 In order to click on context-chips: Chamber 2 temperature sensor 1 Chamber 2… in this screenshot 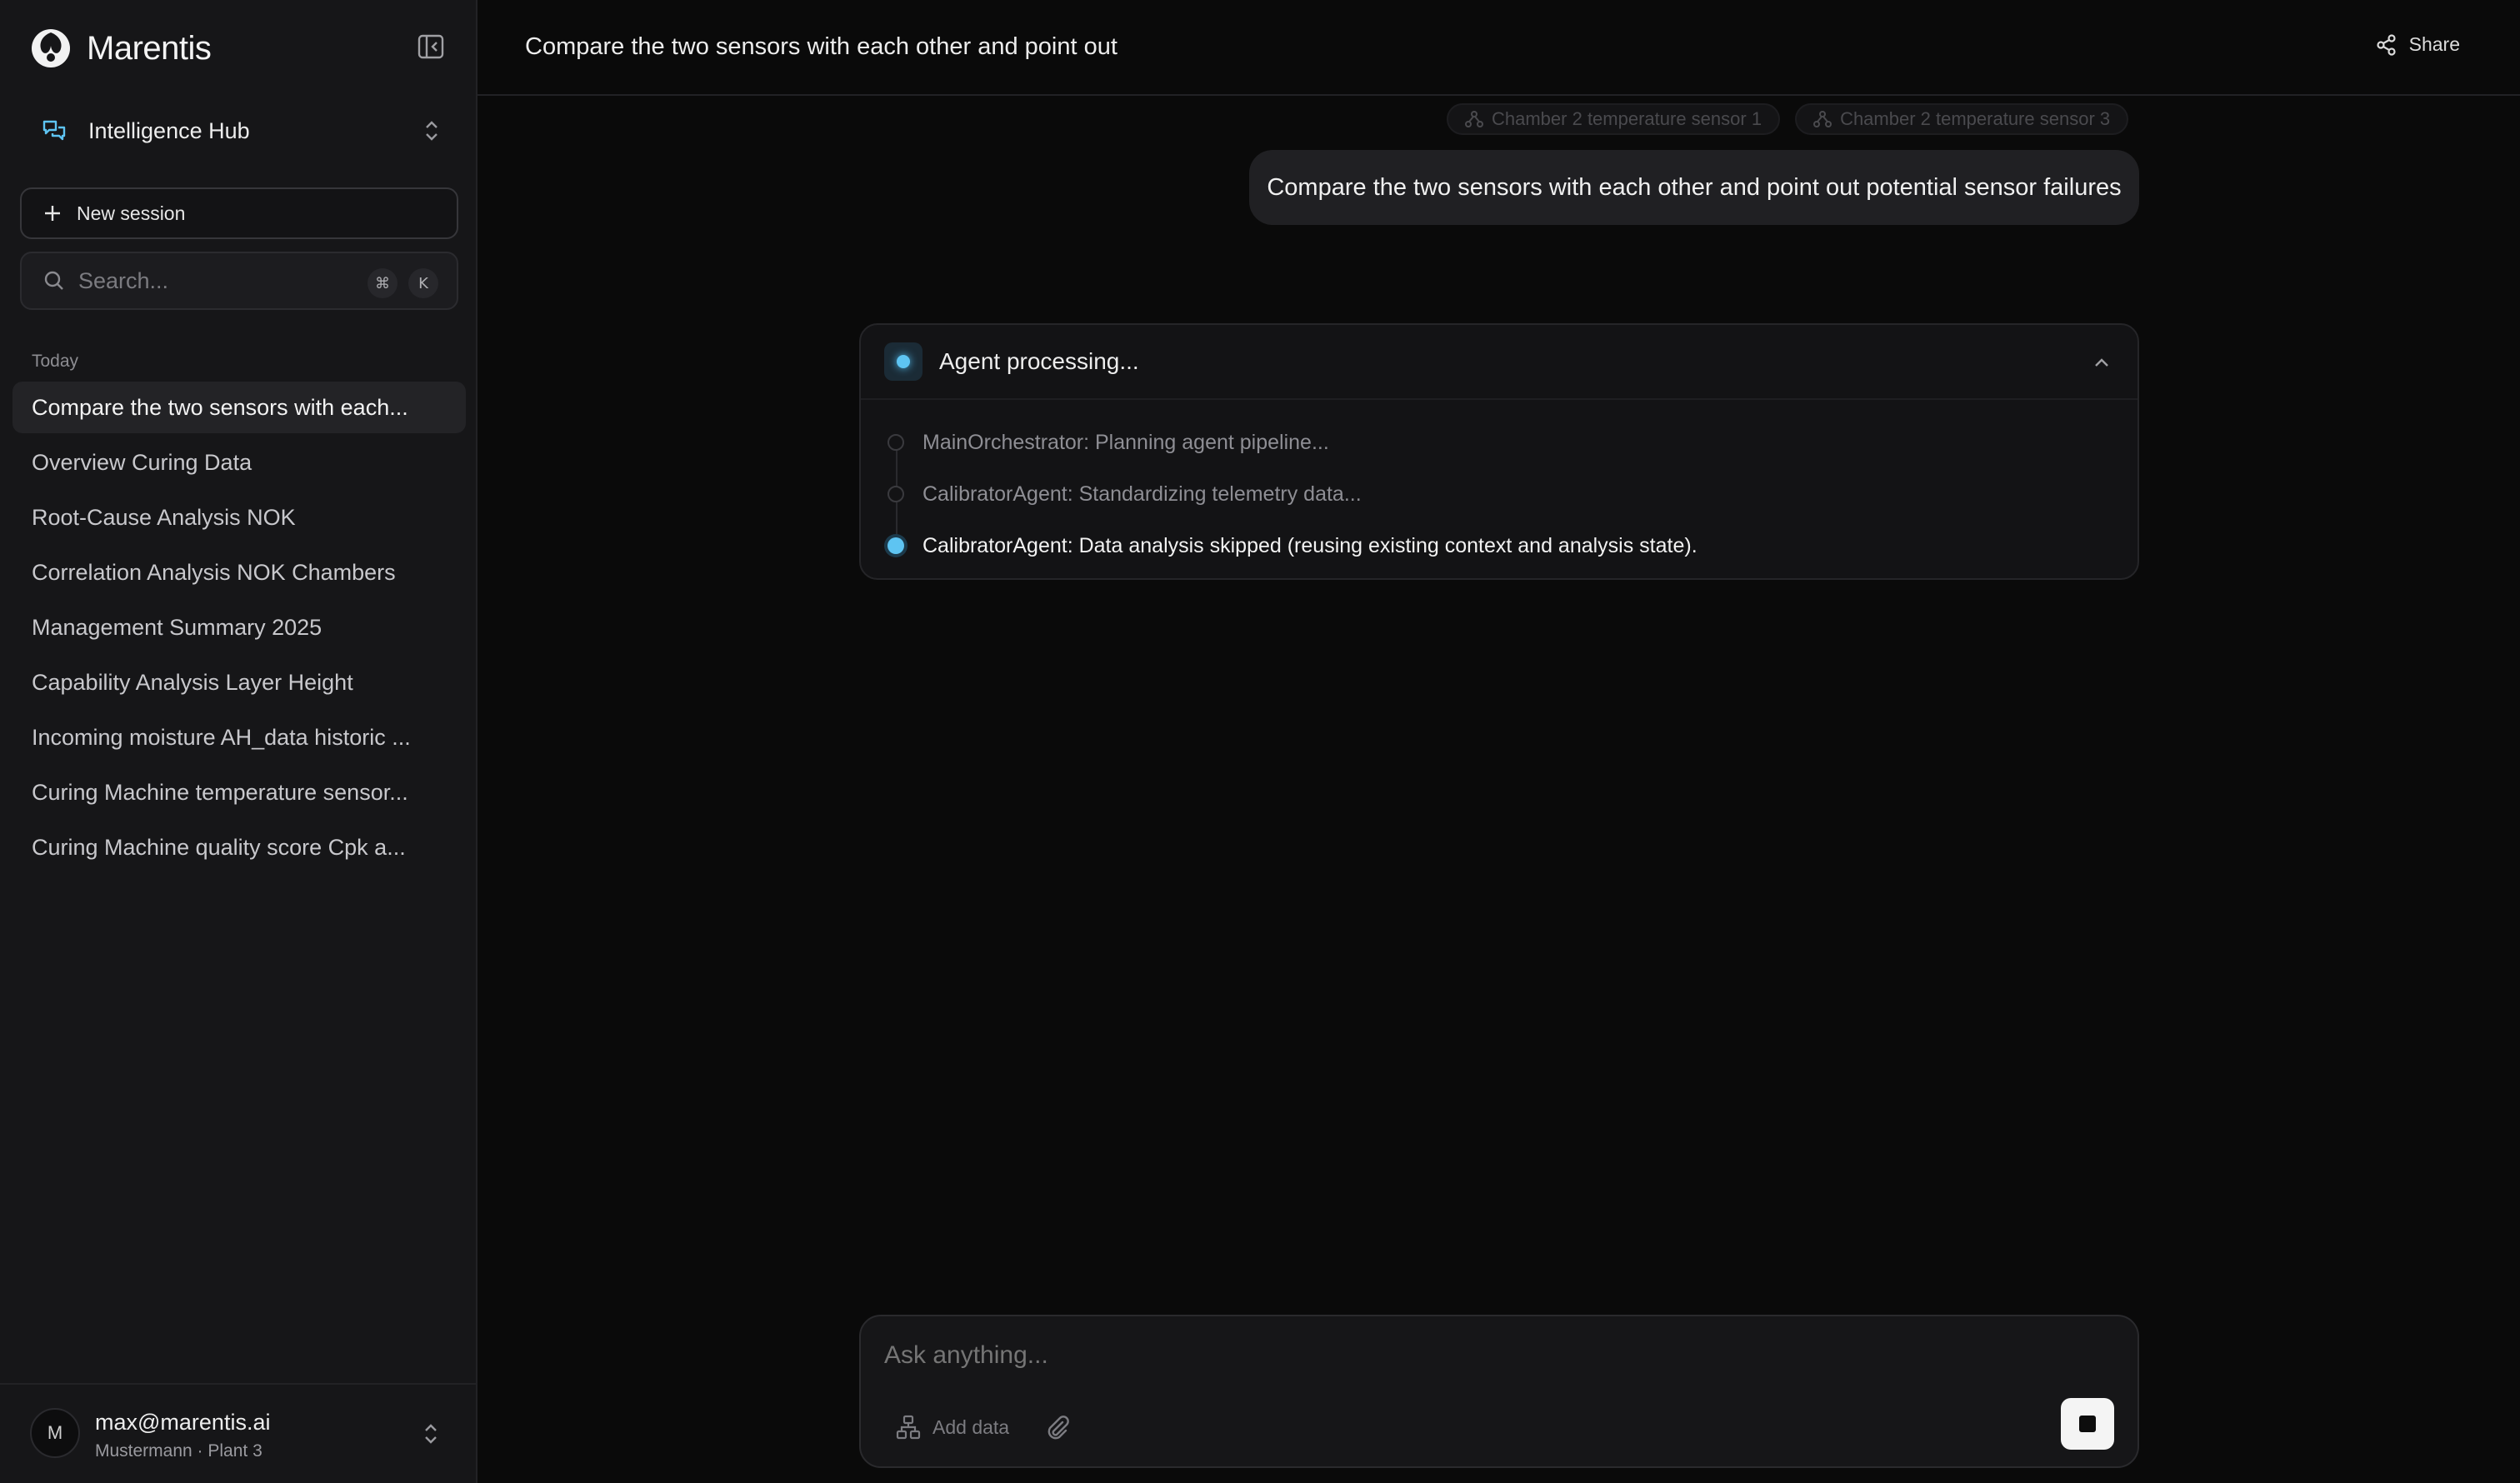, I will do `click(1788, 119)`.